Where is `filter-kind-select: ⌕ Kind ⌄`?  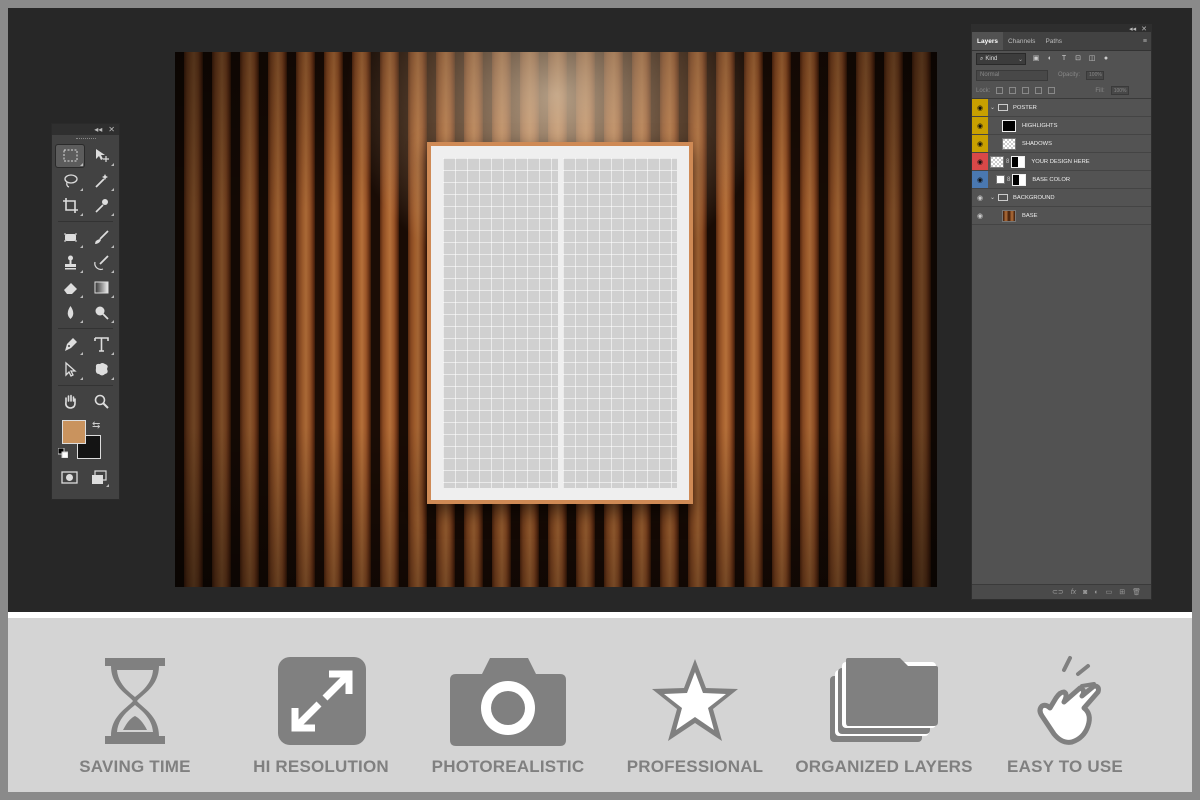 filter-kind-select: ⌕ Kind ⌄ is located at coordinates (1001, 59).